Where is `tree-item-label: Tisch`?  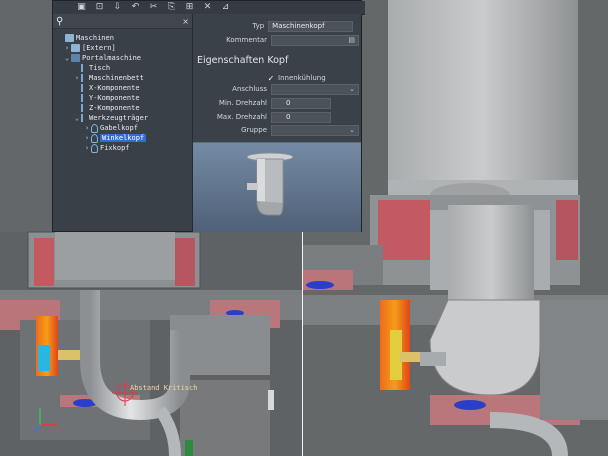
tree-item-label: Tisch is located at coordinates (100, 68).